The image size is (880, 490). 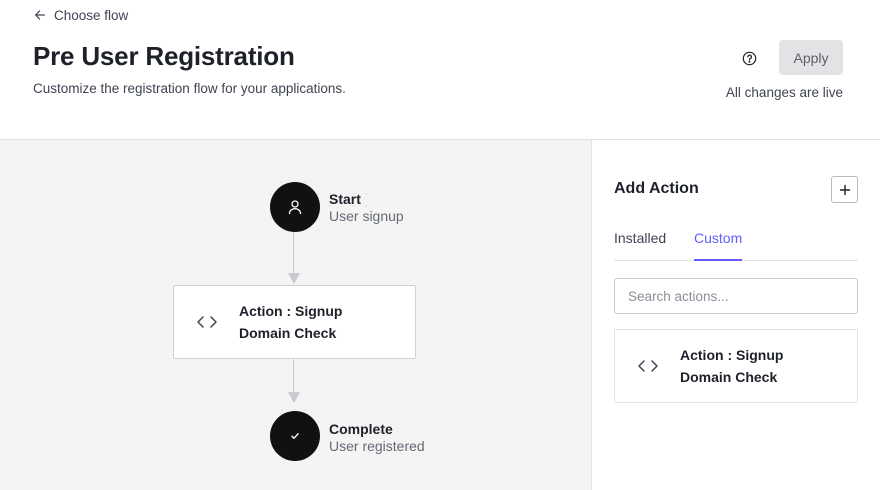 I want to click on page-title: Pre User Registration, so click(x=164, y=56).